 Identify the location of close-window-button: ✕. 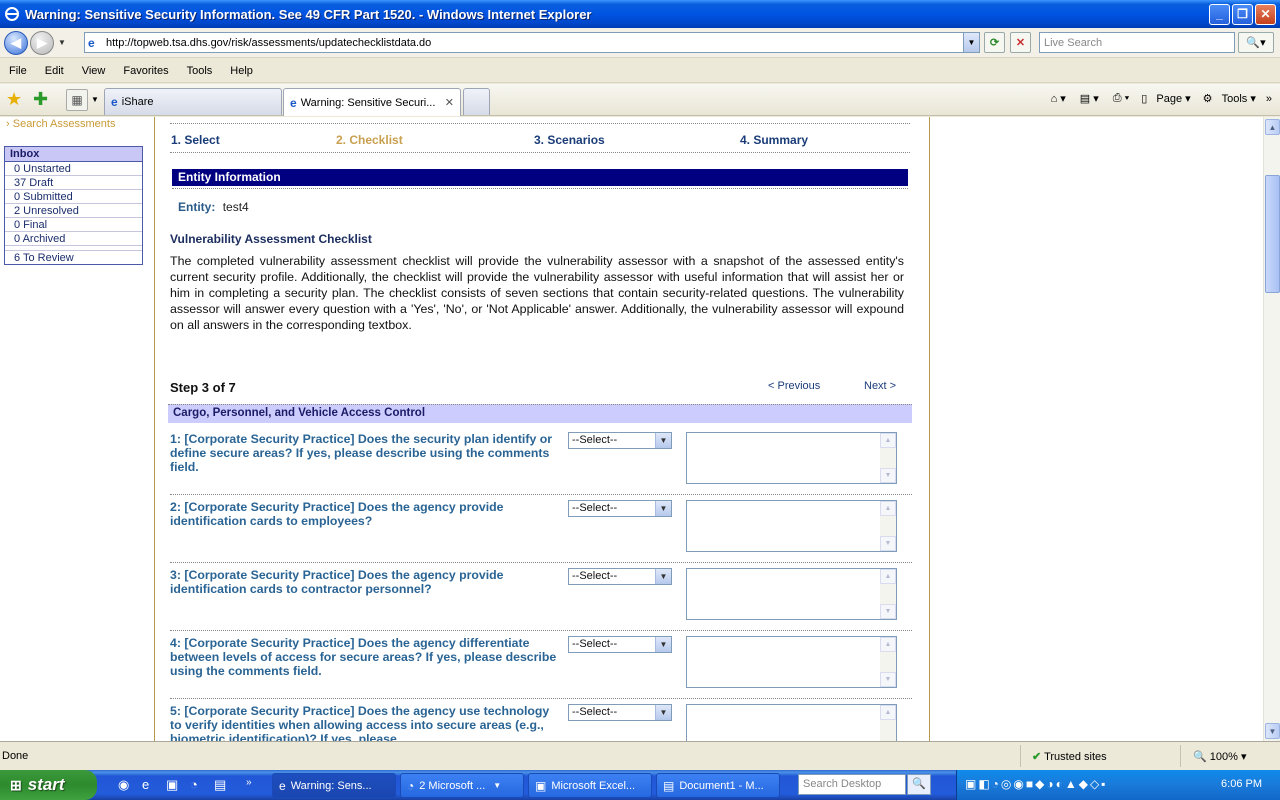
(1265, 14).